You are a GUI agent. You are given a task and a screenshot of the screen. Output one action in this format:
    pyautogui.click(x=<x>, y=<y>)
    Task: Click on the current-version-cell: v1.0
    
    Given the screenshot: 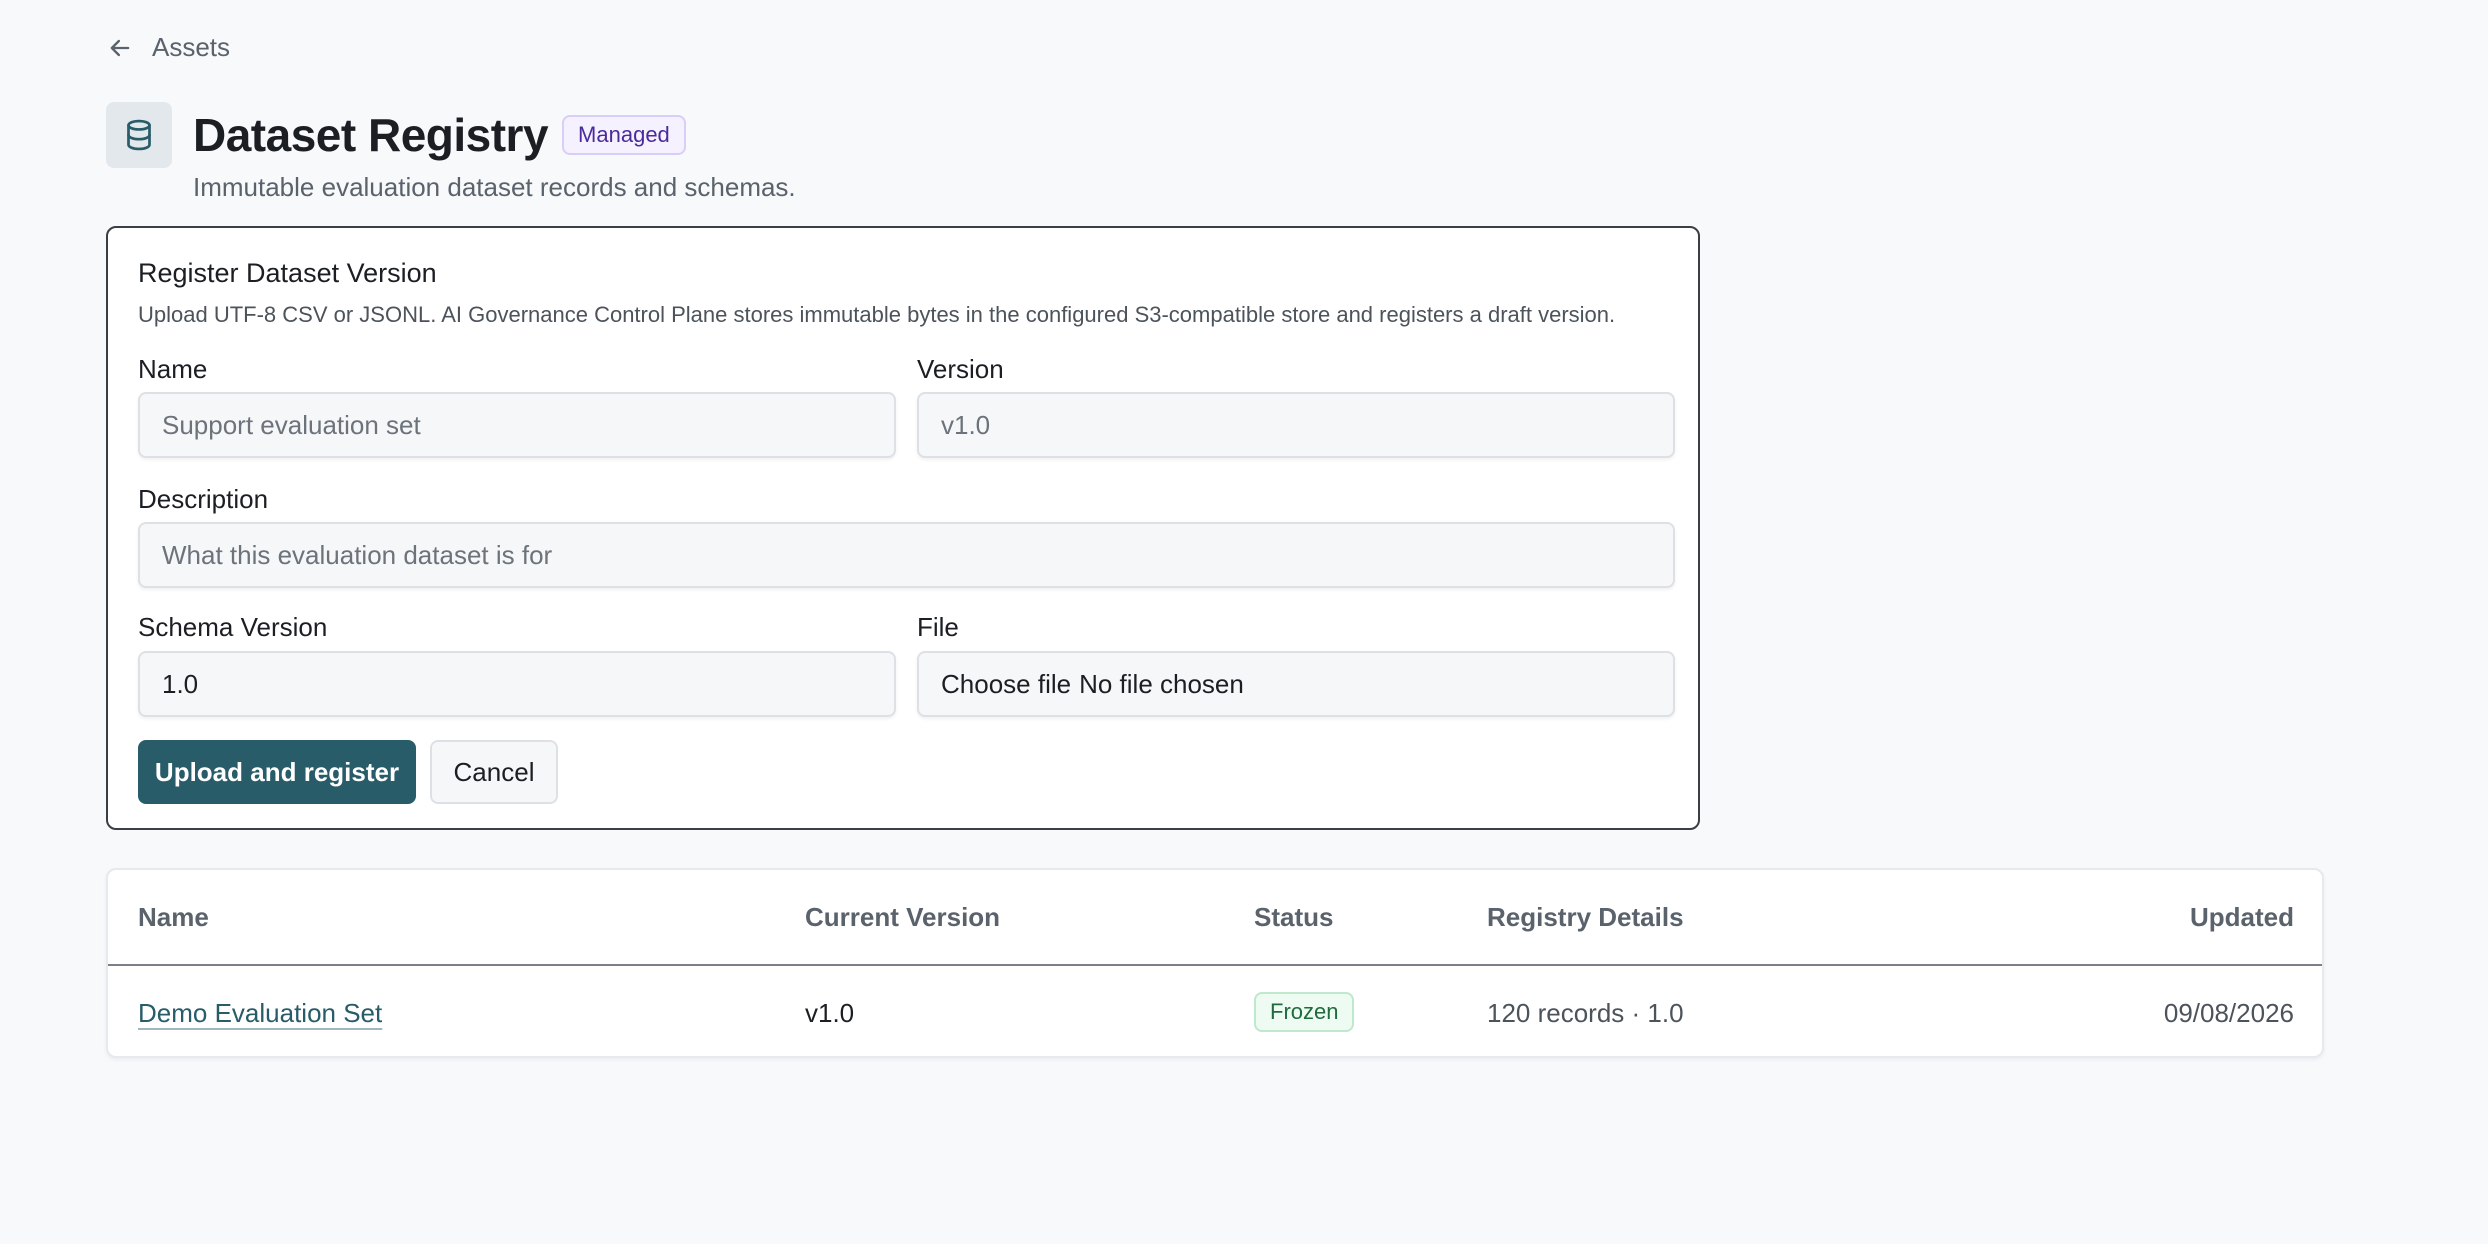 What is the action you would take?
    pyautogui.click(x=830, y=1013)
    